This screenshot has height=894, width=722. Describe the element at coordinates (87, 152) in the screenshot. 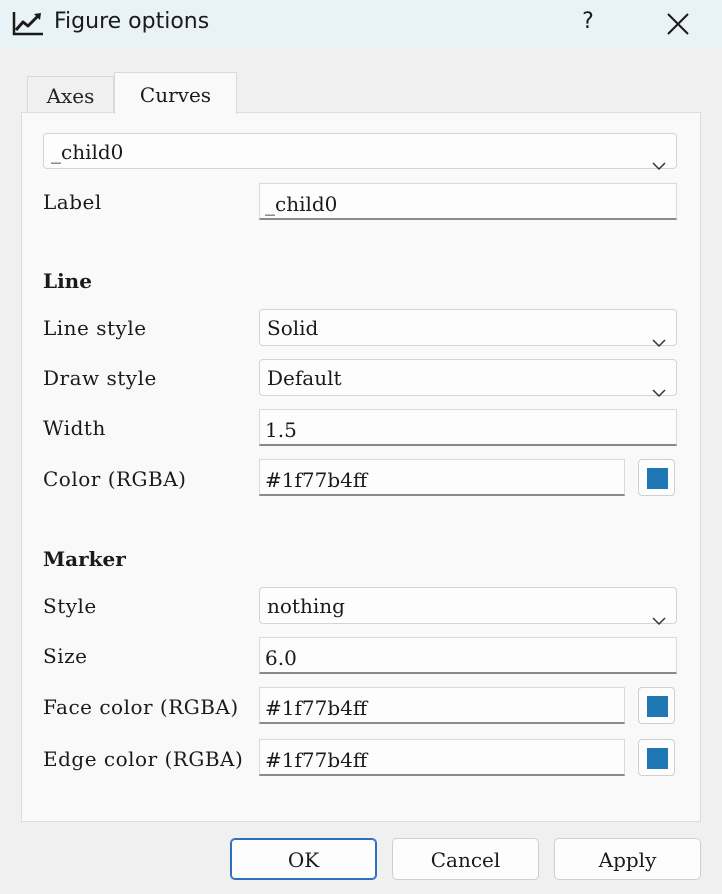

I see `curve-select-value: _child0` at that location.